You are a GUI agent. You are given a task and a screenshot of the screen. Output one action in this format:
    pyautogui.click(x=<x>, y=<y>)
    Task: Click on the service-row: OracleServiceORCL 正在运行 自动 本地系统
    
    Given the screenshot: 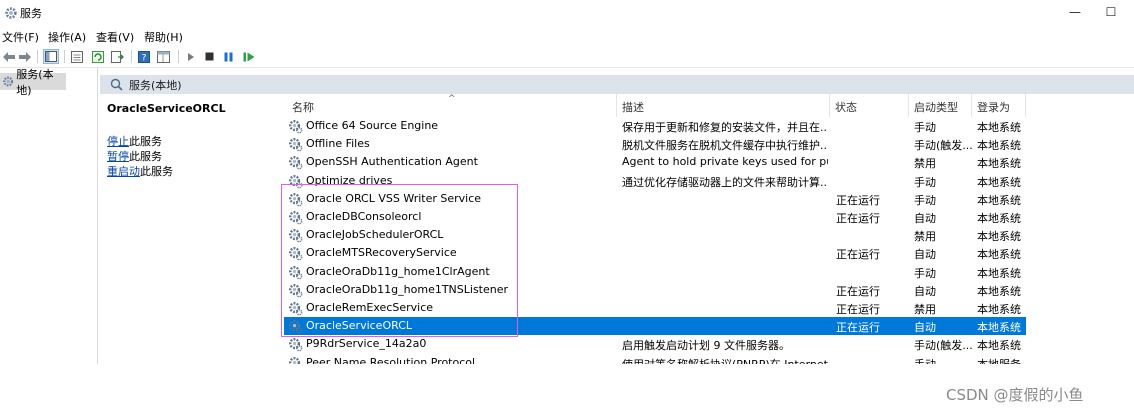 What is the action you would take?
    pyautogui.click(x=655, y=326)
    